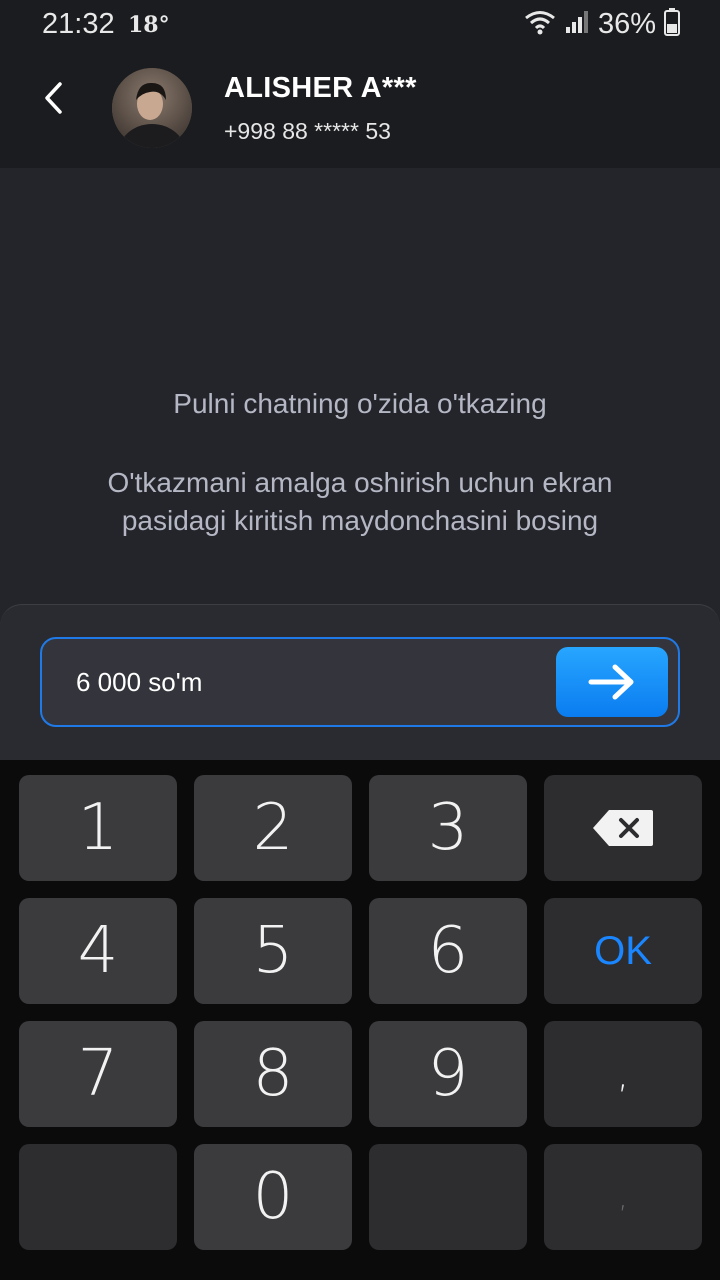 The height and width of the screenshot is (1280, 720). I want to click on arrow-right-icon, so click(611, 682).